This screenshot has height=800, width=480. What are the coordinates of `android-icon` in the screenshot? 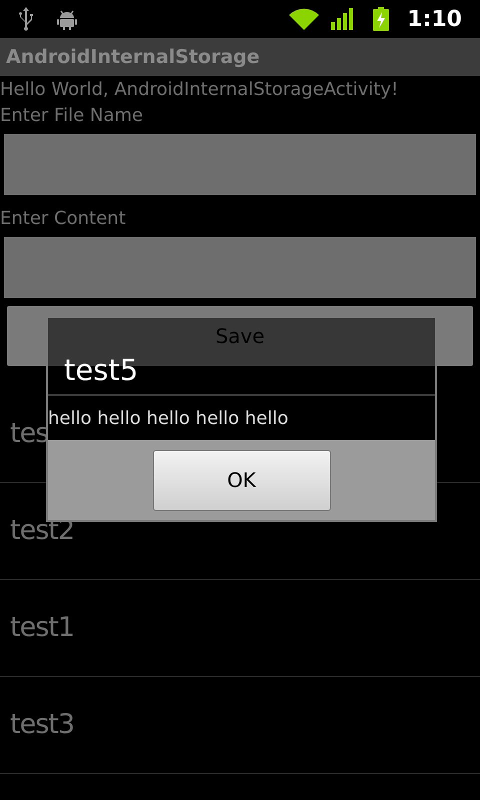 It's located at (67, 19).